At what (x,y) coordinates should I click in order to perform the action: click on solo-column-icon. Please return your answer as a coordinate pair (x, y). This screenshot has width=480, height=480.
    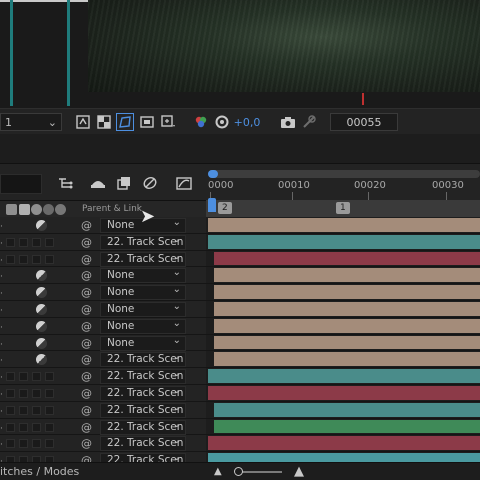
    Looking at the image, I should click on (60, 209).